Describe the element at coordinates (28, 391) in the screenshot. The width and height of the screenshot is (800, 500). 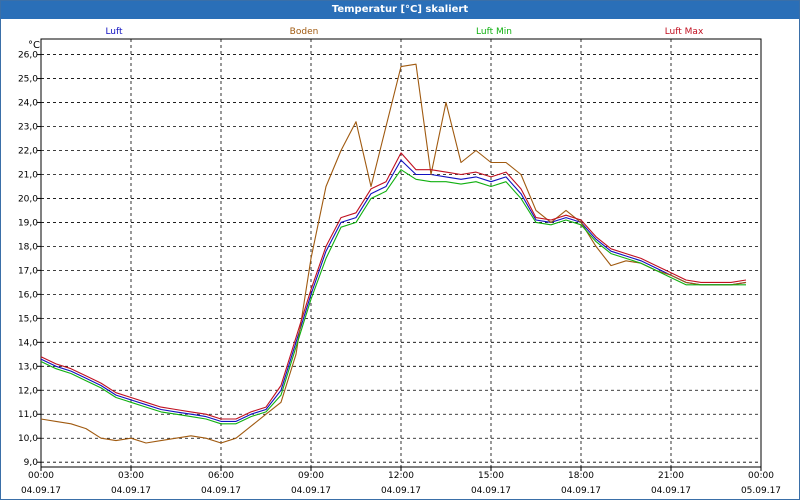
I see `y-tick-label: 12,0` at that location.